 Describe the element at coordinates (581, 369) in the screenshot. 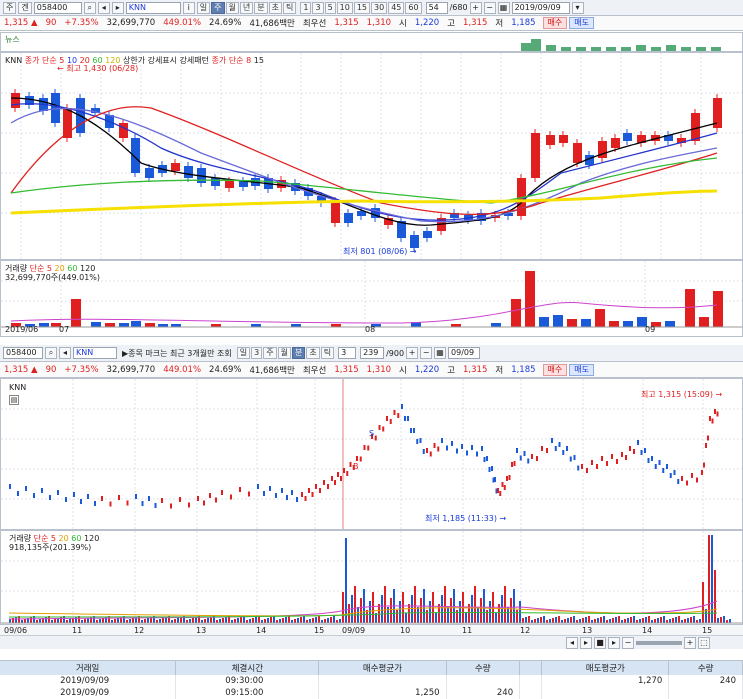

I see `sell-button-2: 매도` at that location.